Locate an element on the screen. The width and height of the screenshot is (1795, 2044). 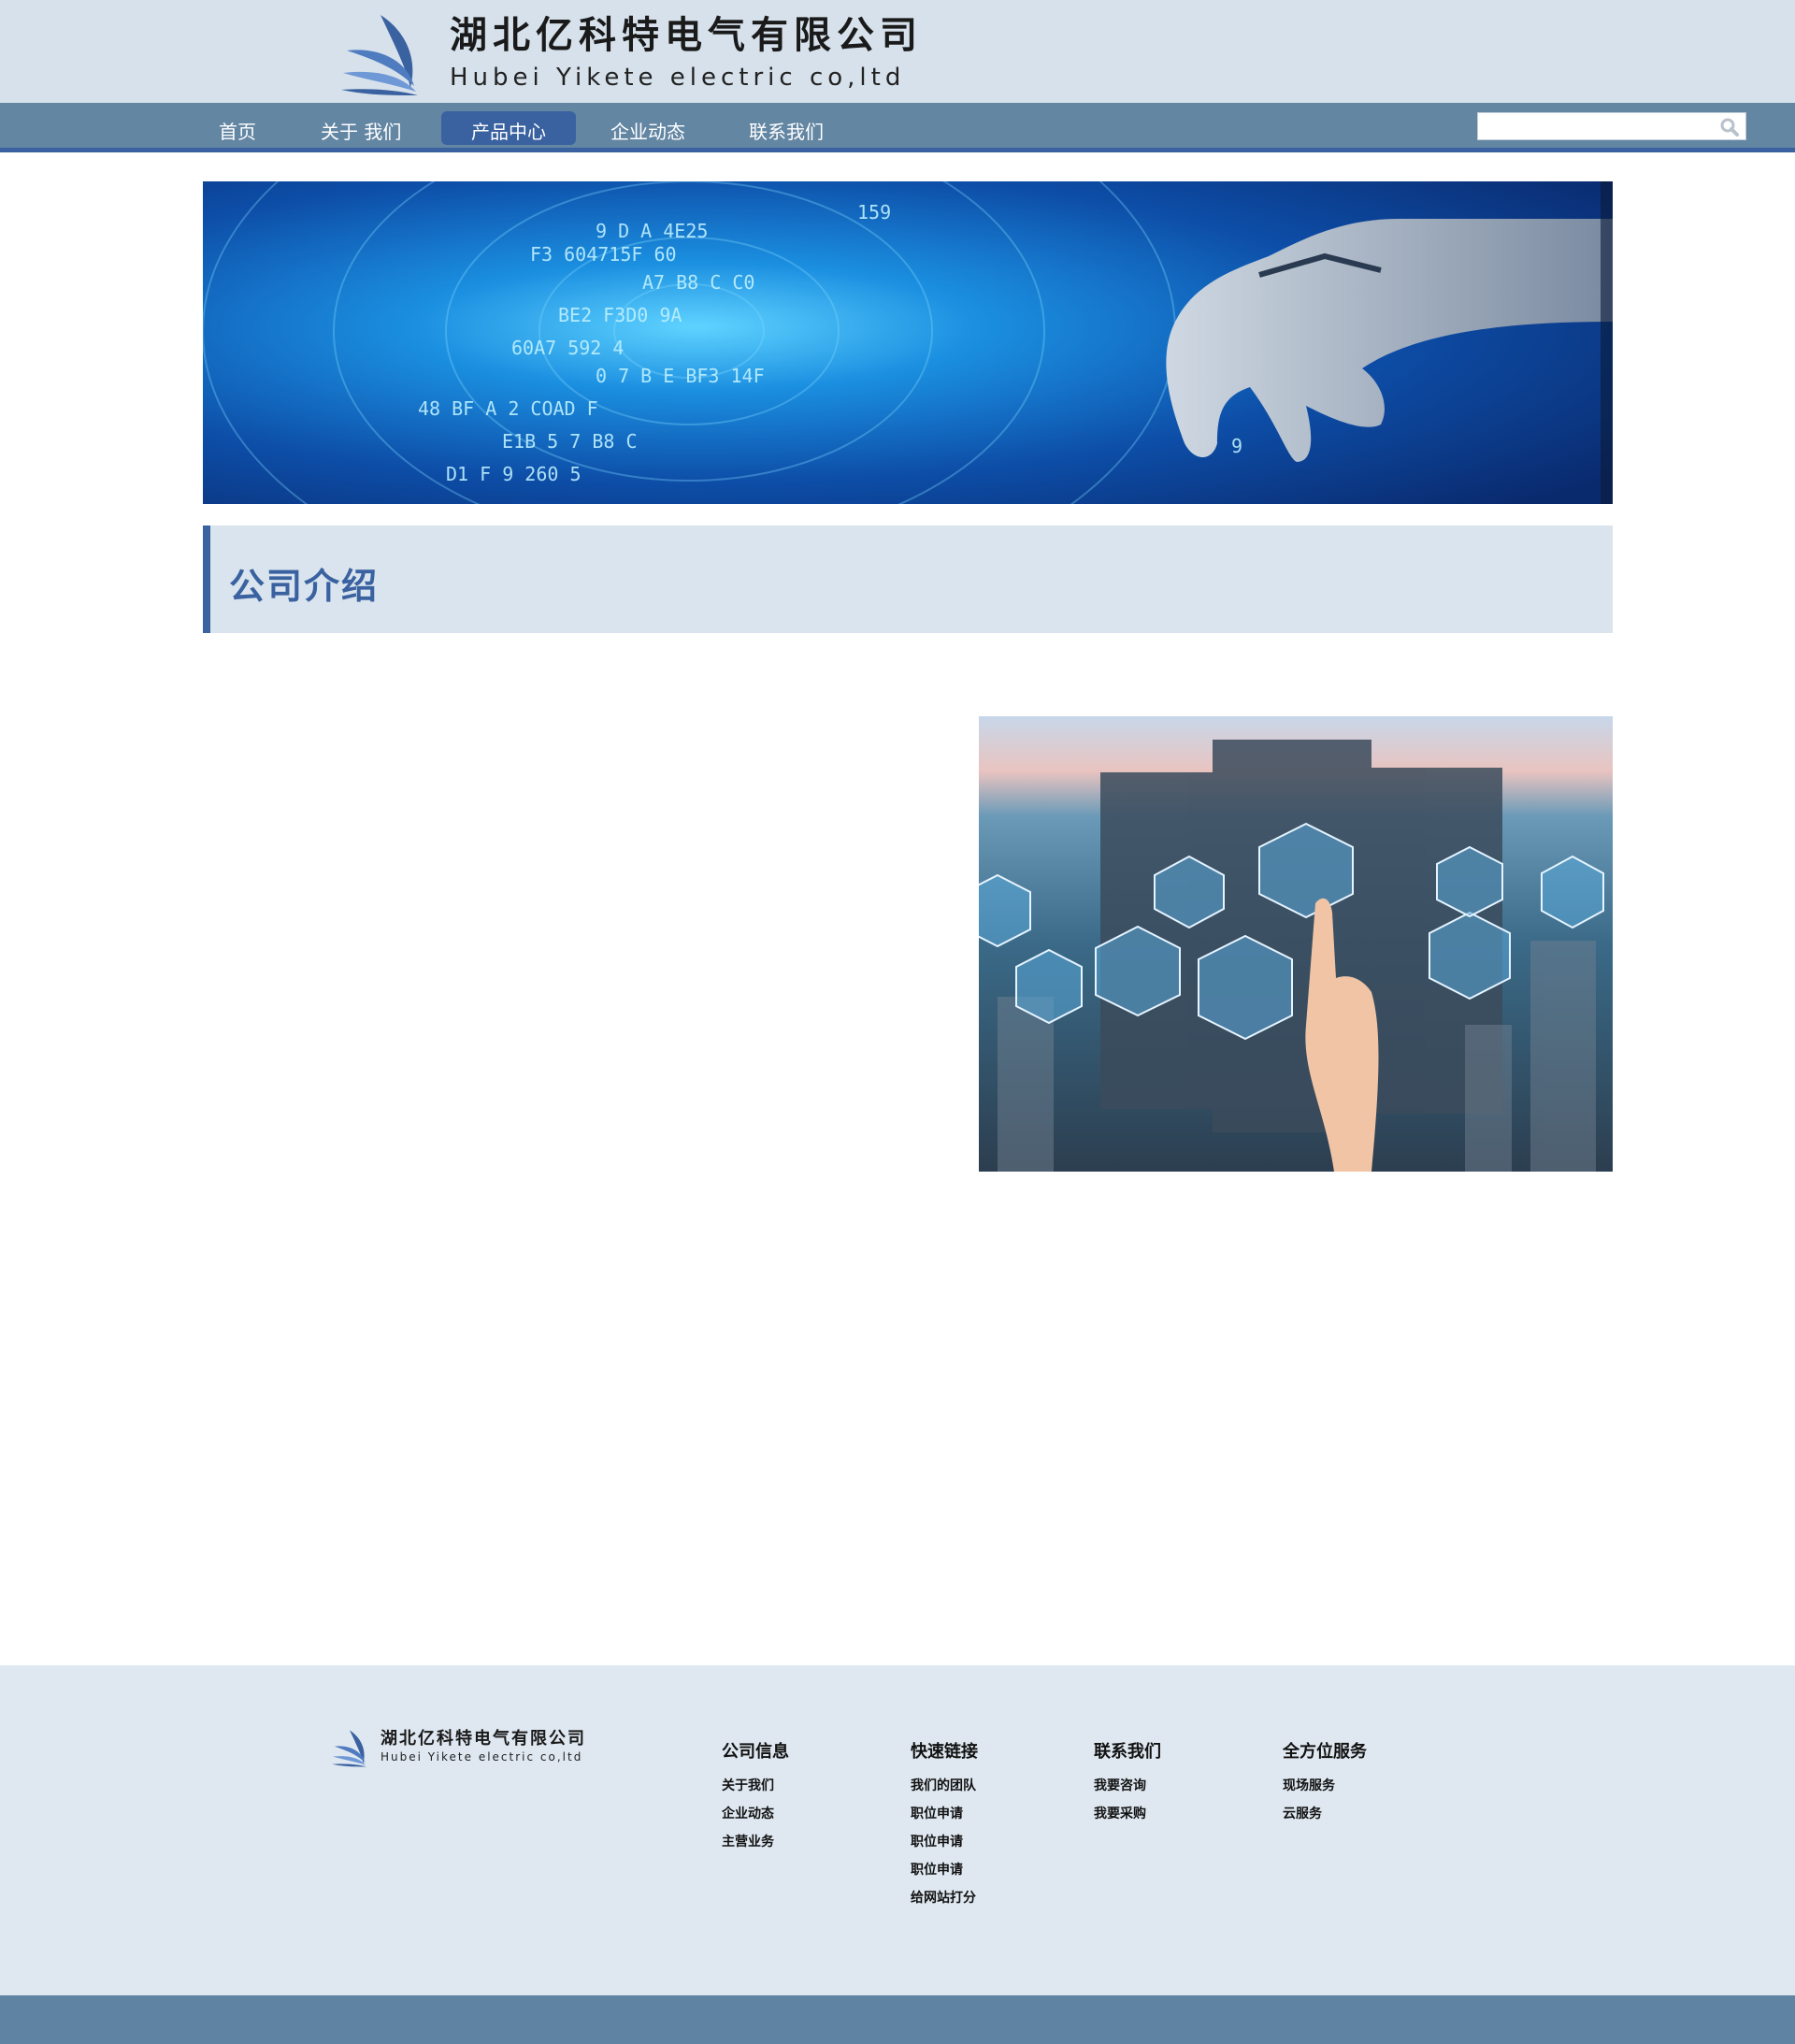
footer-col-contact: 联系我们 我要咨询 我要采购 is located at coordinates (1128, 1783).